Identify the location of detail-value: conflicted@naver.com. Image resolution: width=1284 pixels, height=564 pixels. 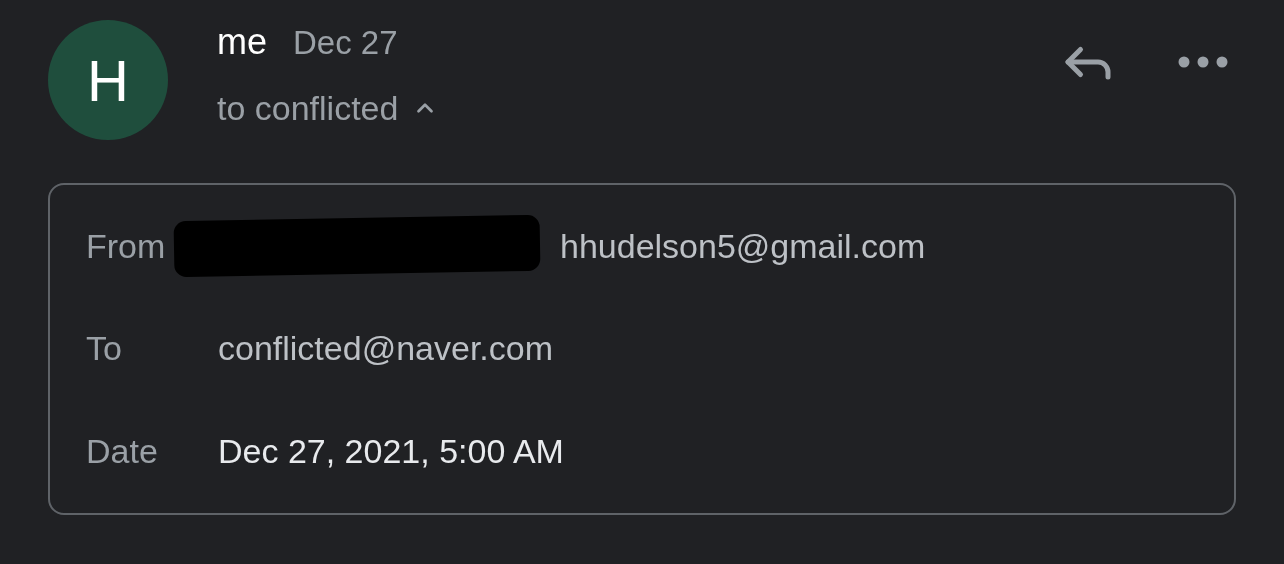
(385, 349).